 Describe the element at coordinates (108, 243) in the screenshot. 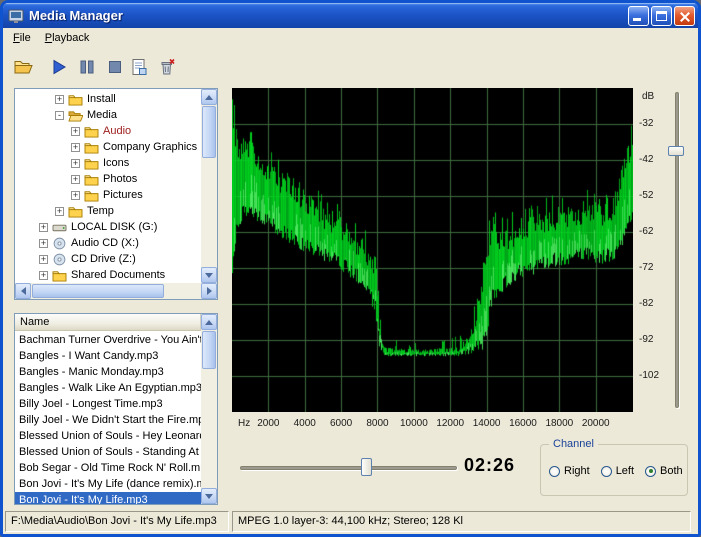

I see `tree-item-audio-cd-x: + Audio CD (X:)` at that location.